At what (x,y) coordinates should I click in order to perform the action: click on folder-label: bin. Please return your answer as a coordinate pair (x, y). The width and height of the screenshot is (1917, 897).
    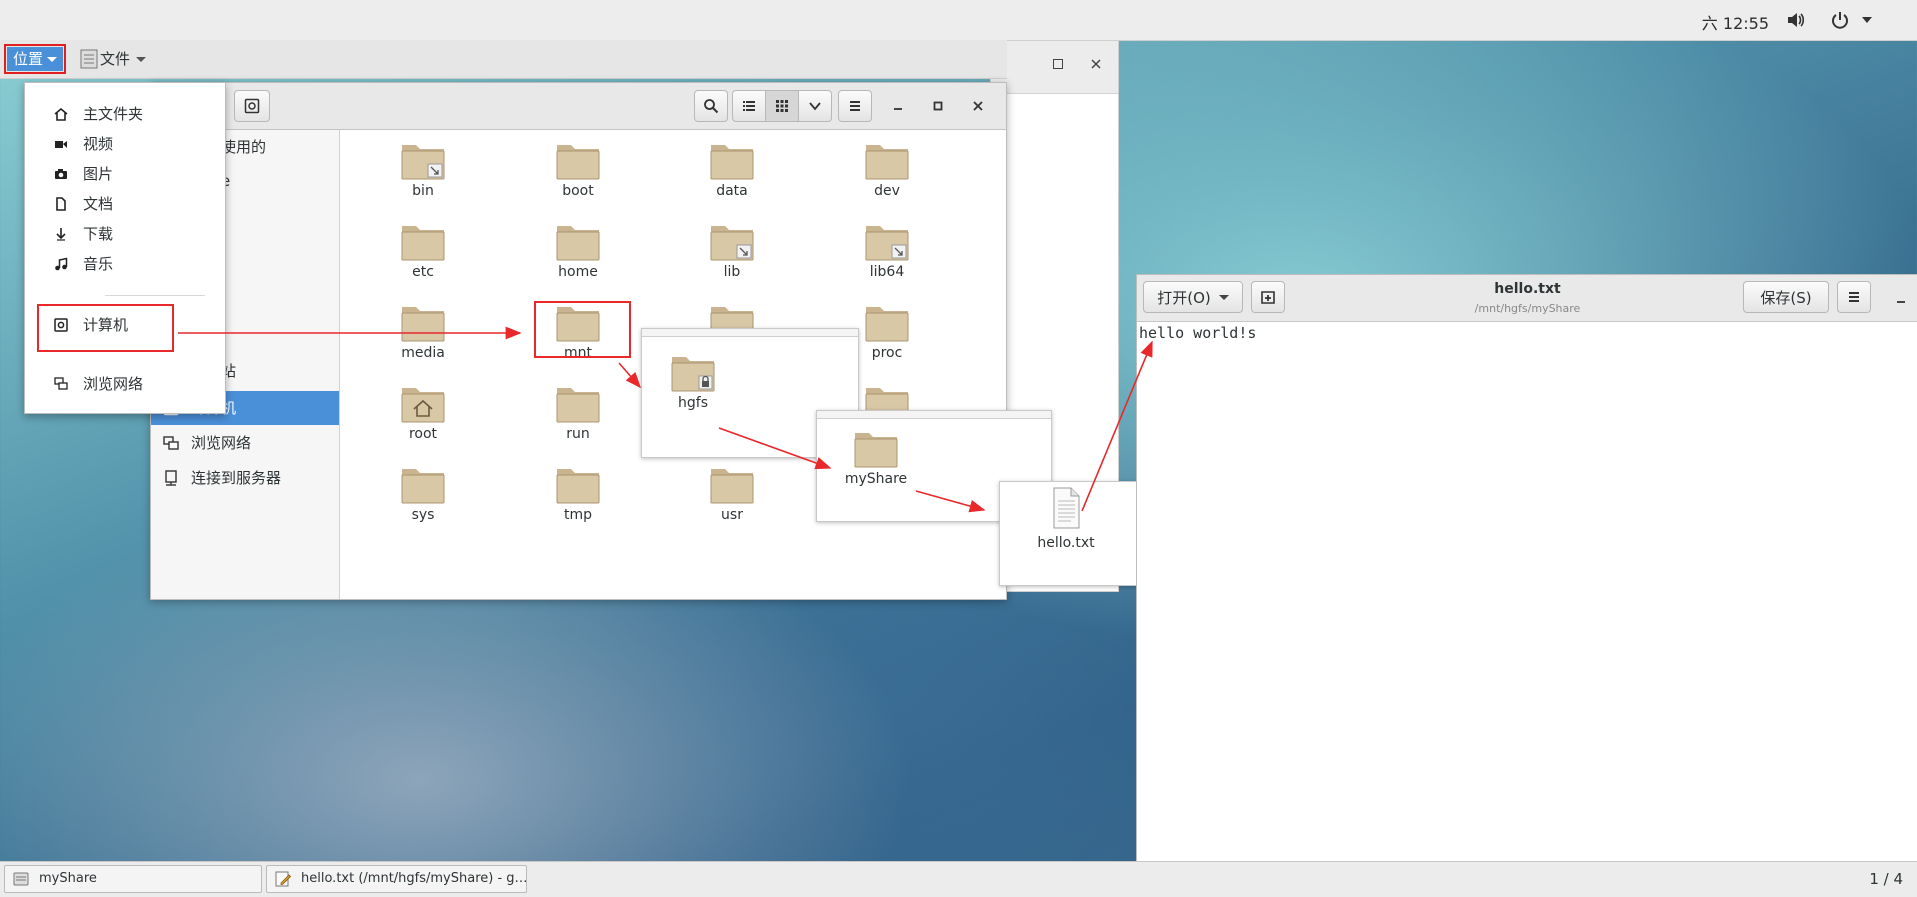
    Looking at the image, I should click on (423, 191).